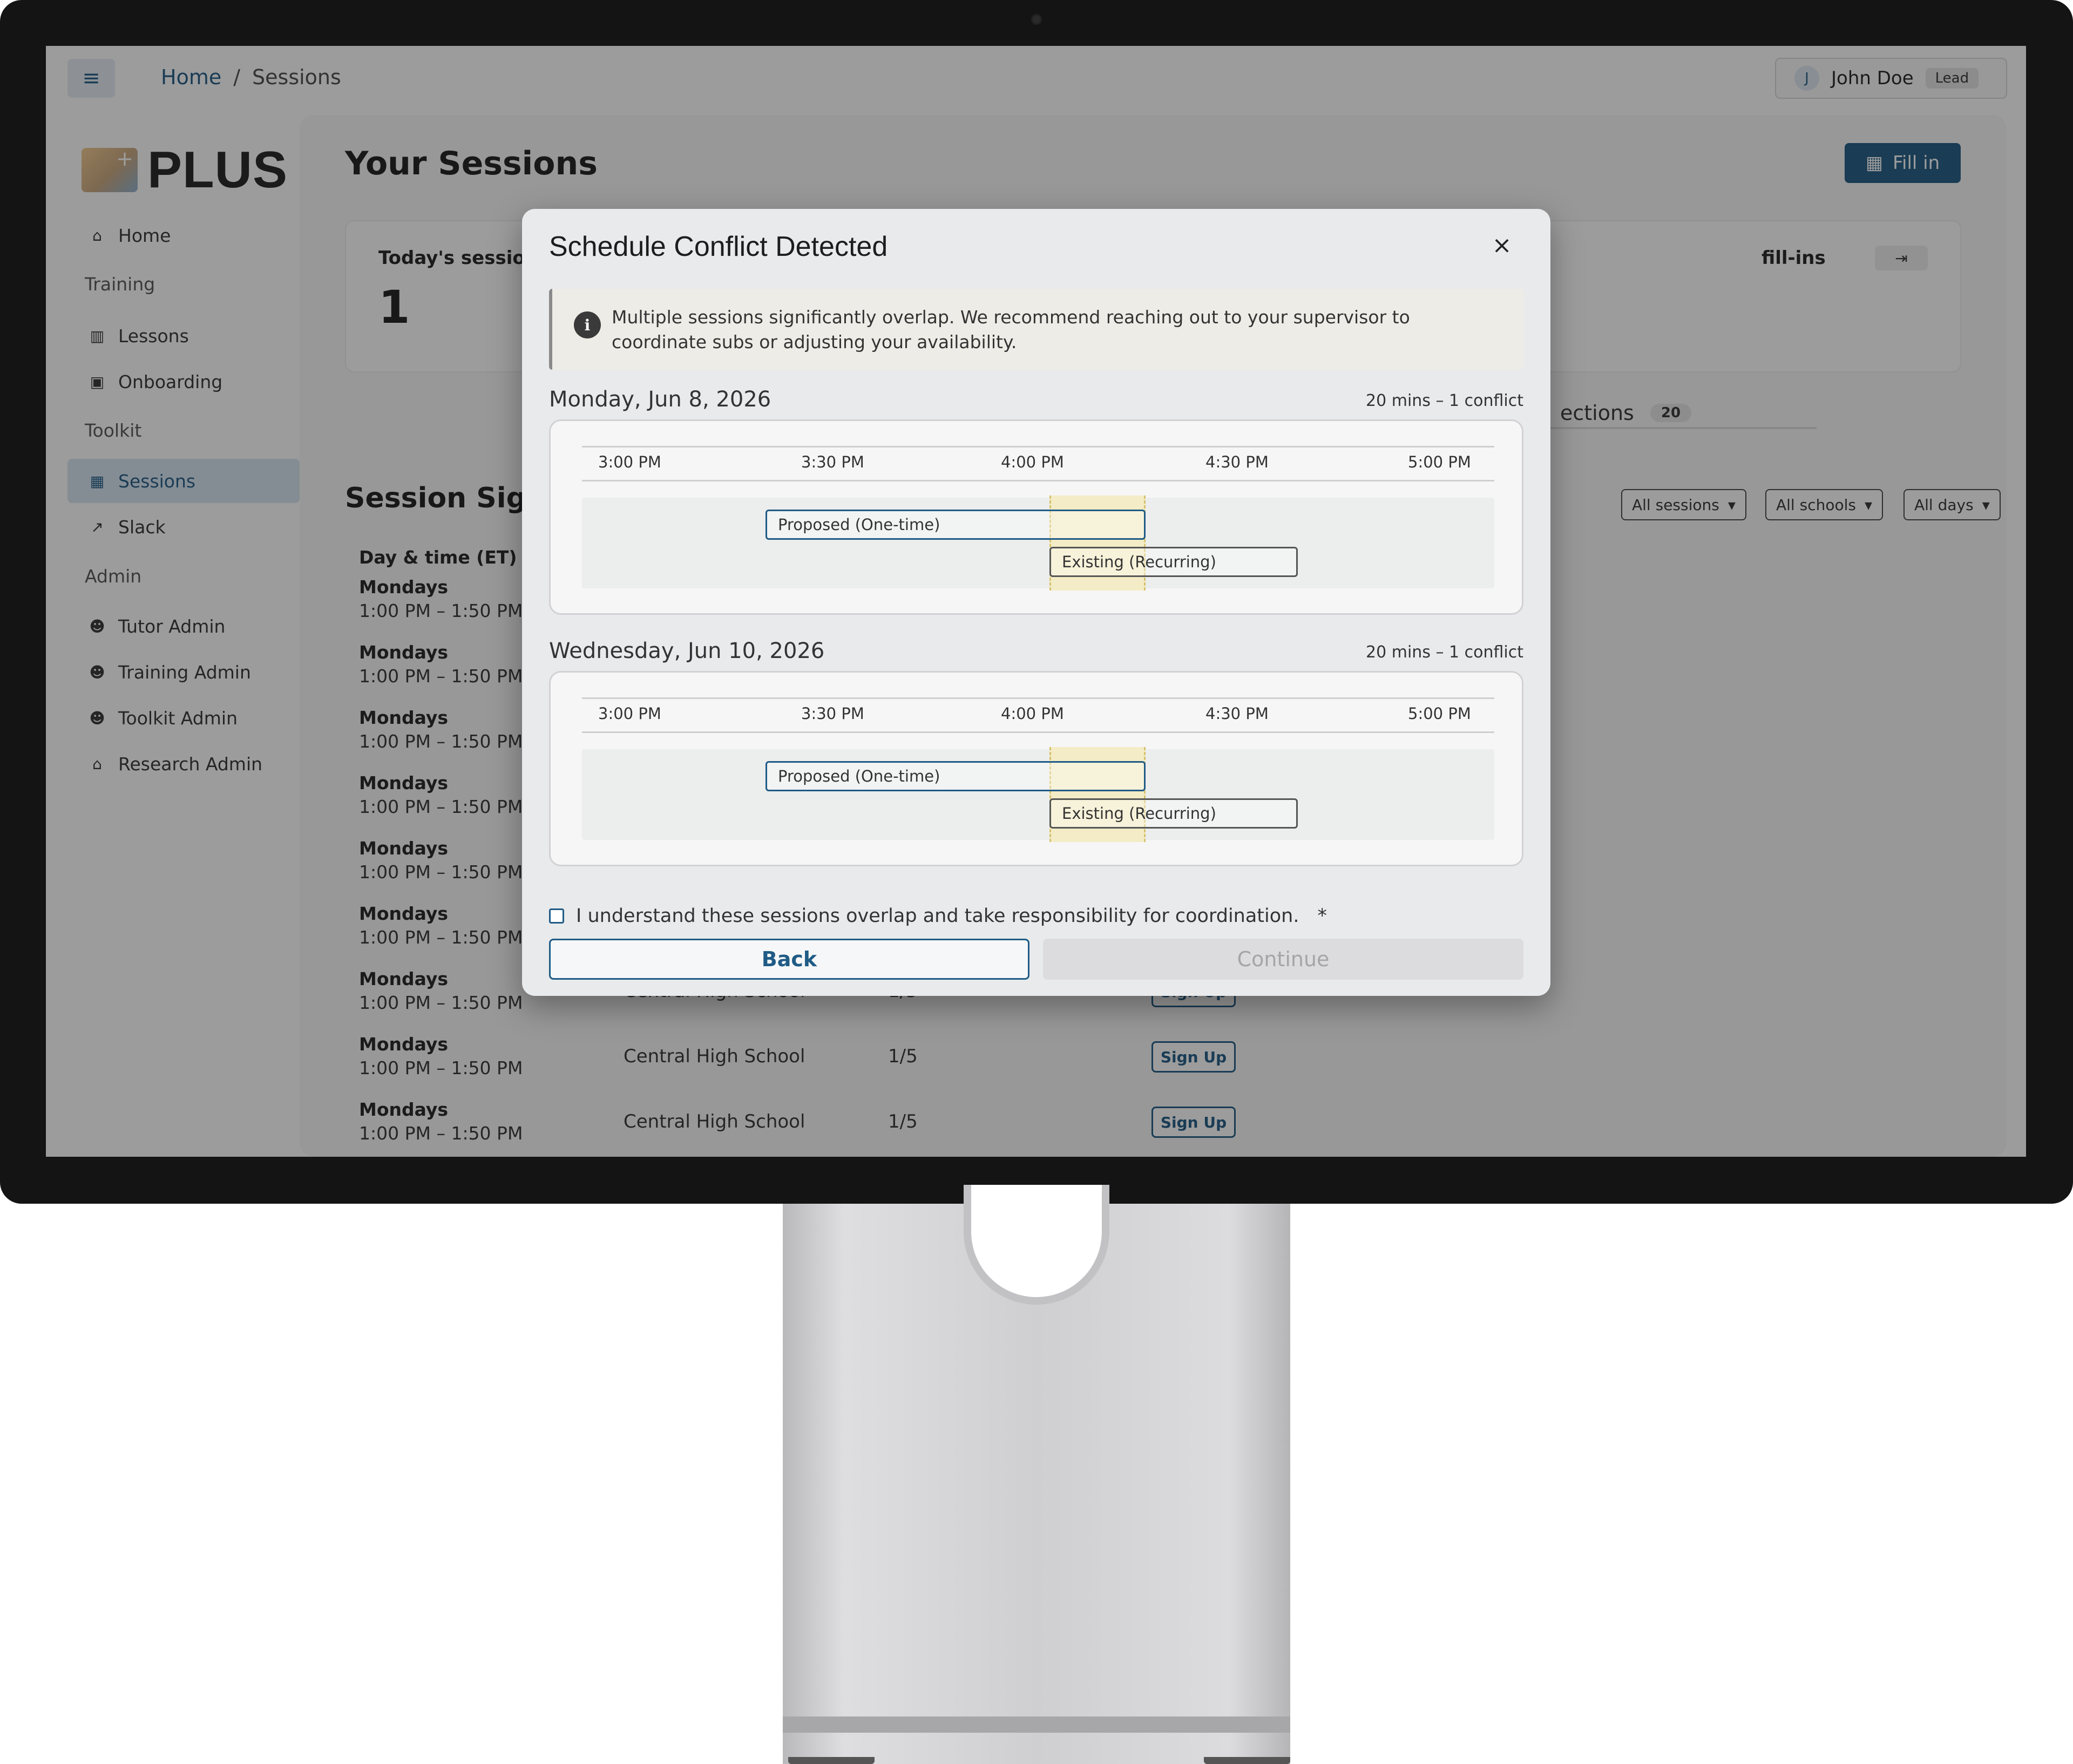 The width and height of the screenshot is (2073, 1764). I want to click on conflict-date: Monday, Jun 8, 2026, so click(660, 399).